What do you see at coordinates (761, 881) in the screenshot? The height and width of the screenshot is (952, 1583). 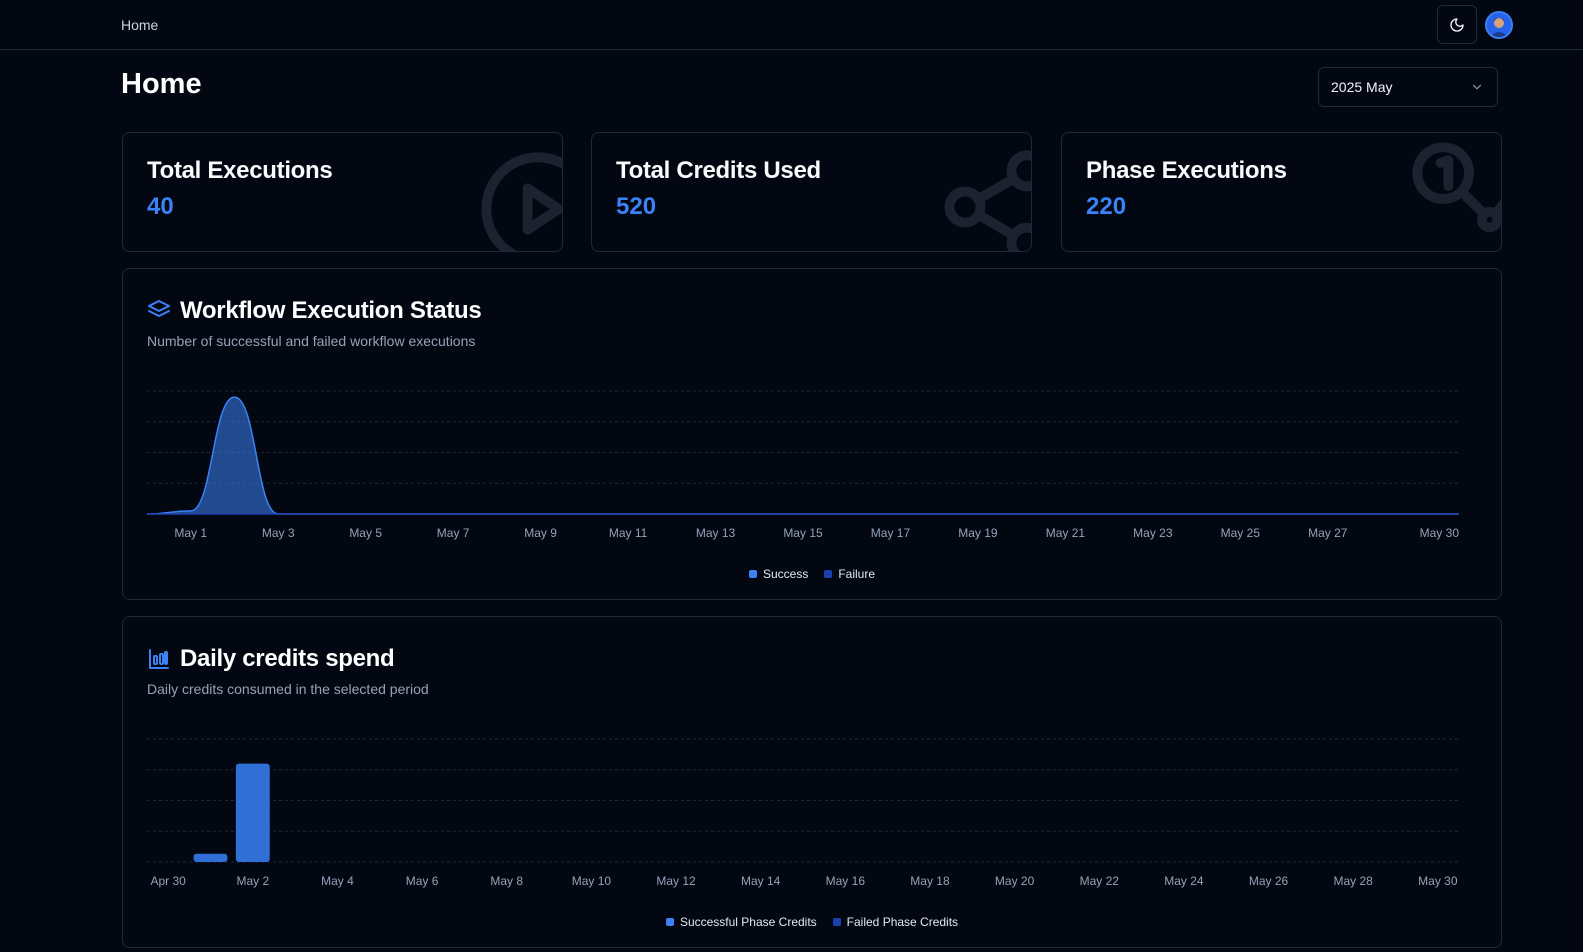 I see `x-tick-label: May 14` at bounding box center [761, 881].